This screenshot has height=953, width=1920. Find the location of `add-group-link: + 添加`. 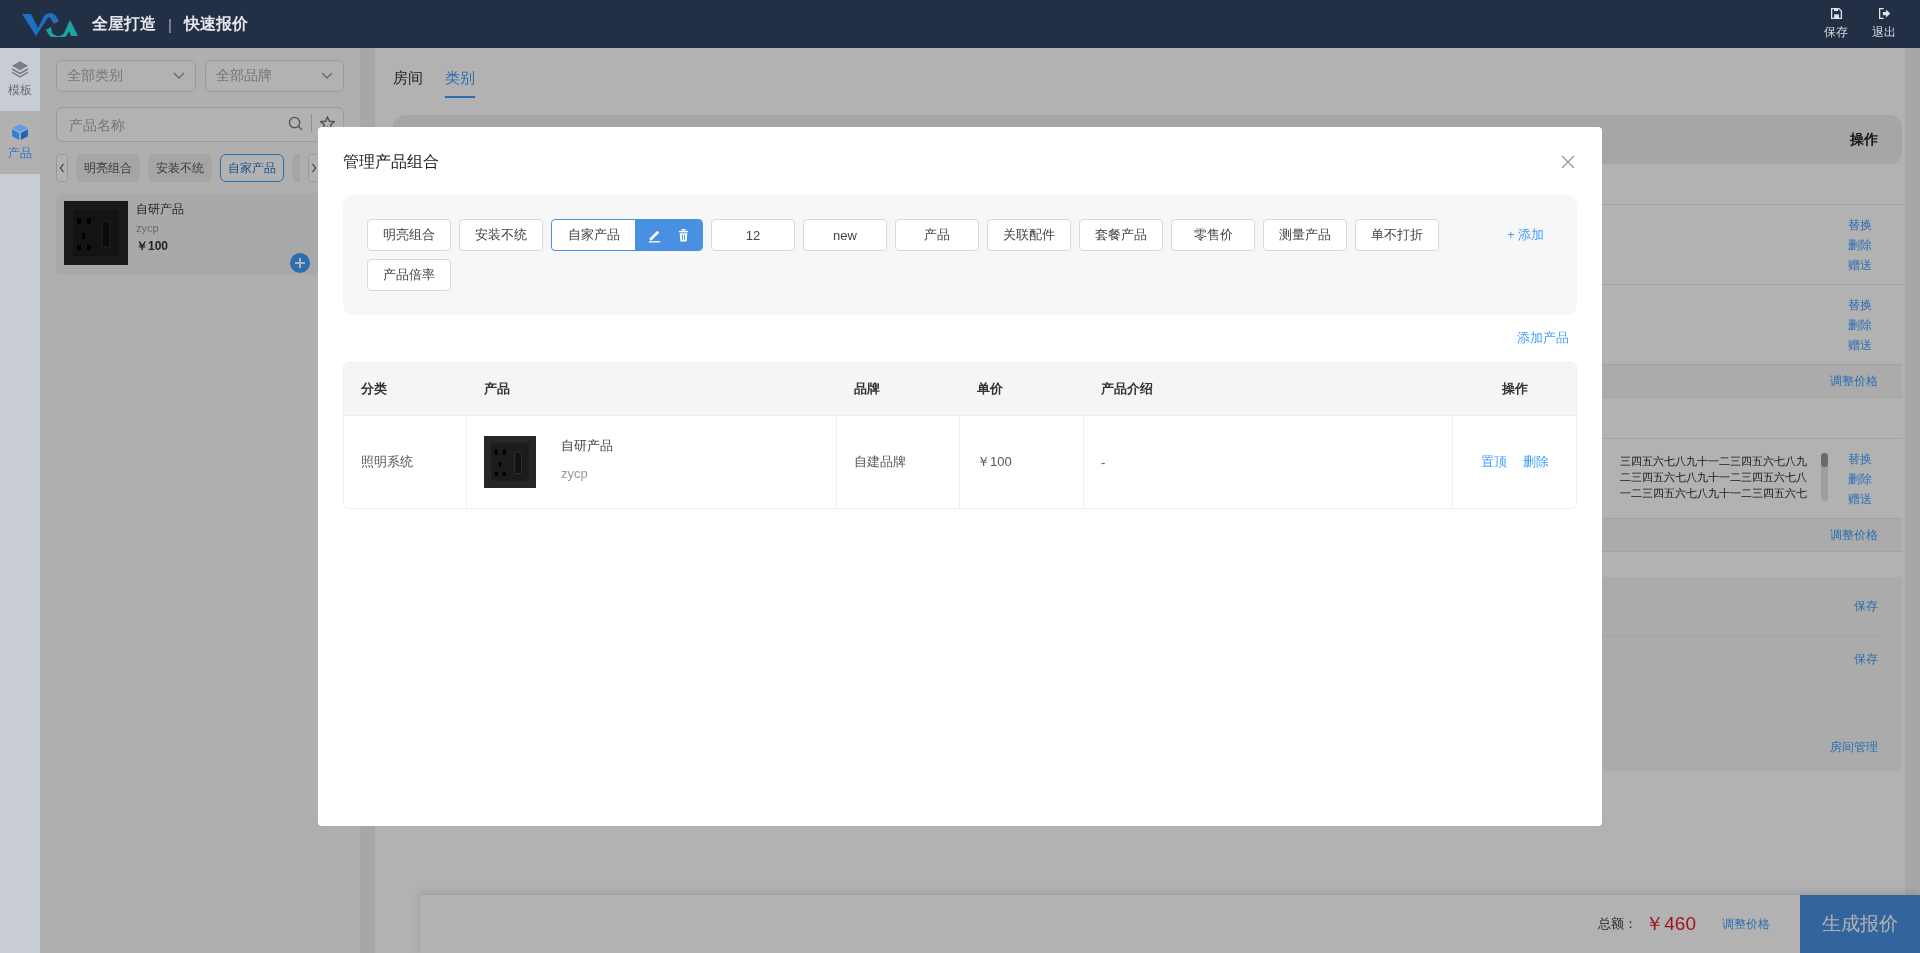

add-group-link: + 添加 is located at coordinates (1526, 235).